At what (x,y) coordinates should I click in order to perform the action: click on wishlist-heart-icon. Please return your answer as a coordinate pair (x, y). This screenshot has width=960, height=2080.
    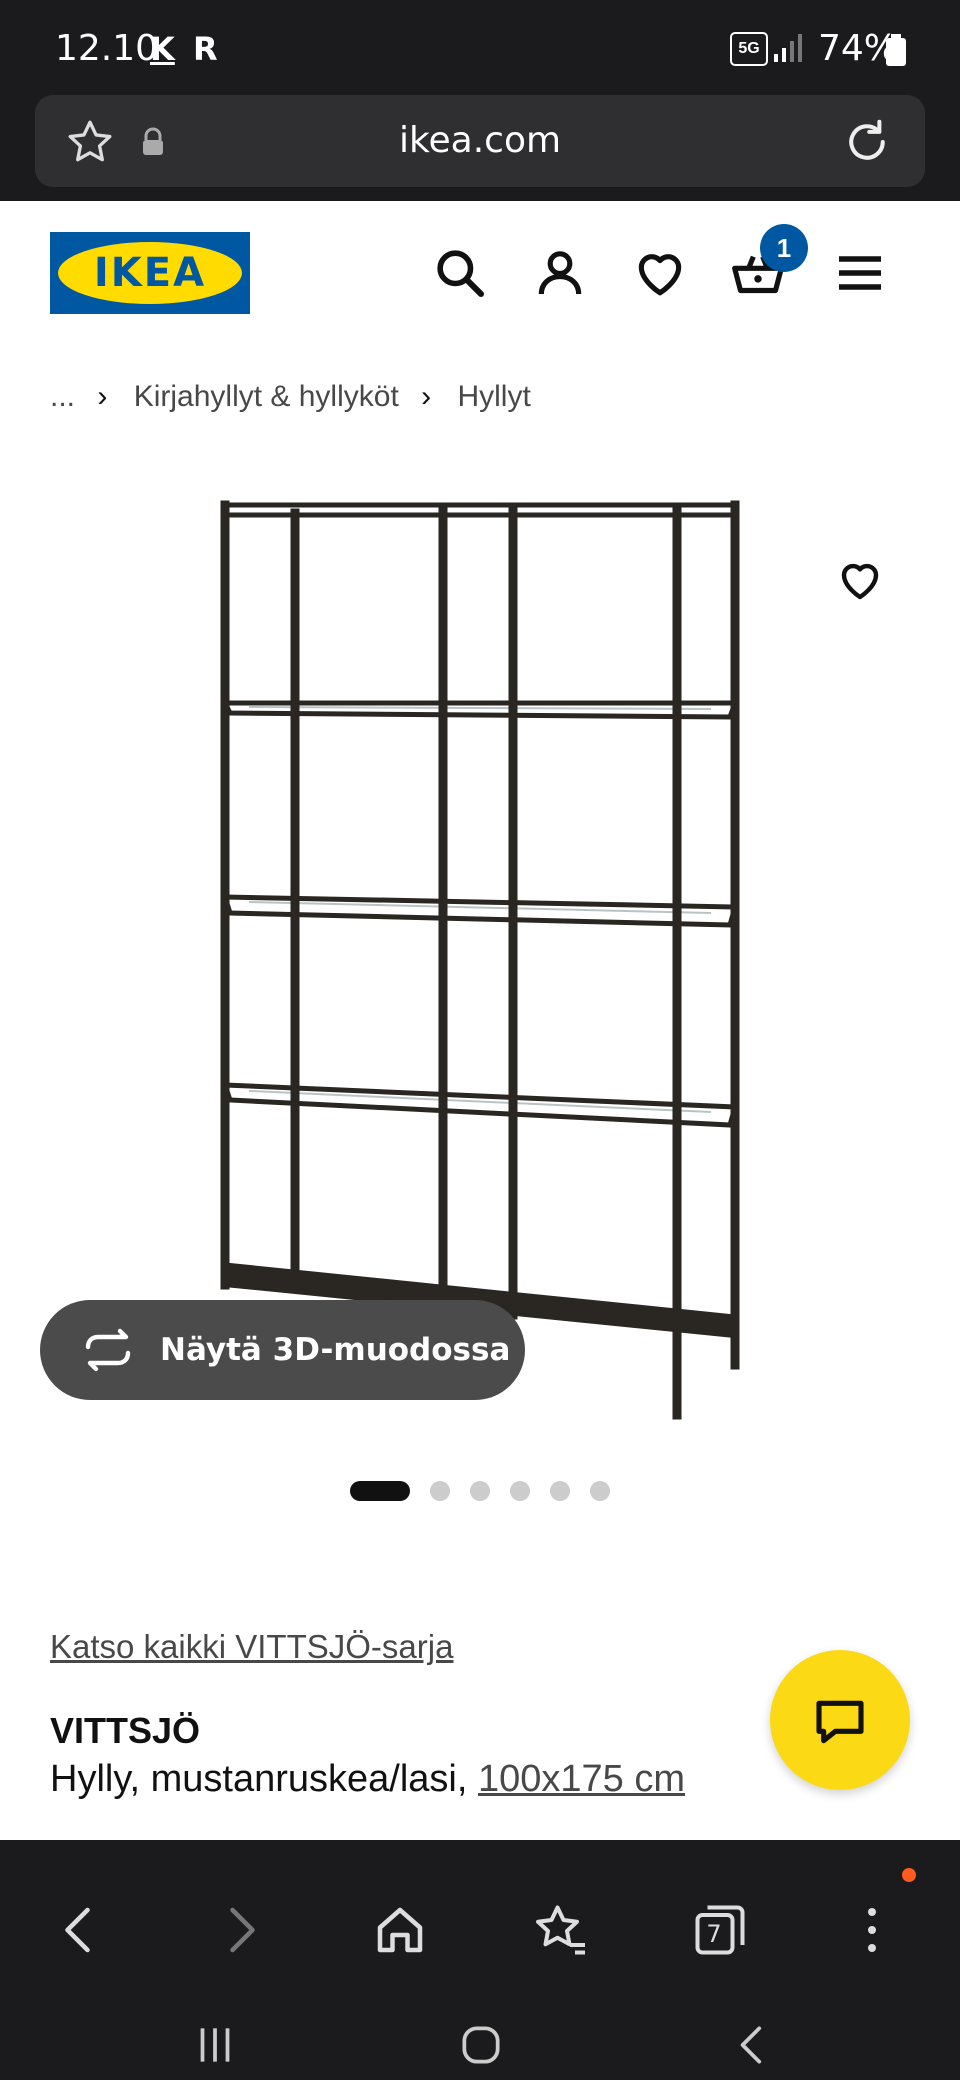
    Looking at the image, I should click on (660, 273).